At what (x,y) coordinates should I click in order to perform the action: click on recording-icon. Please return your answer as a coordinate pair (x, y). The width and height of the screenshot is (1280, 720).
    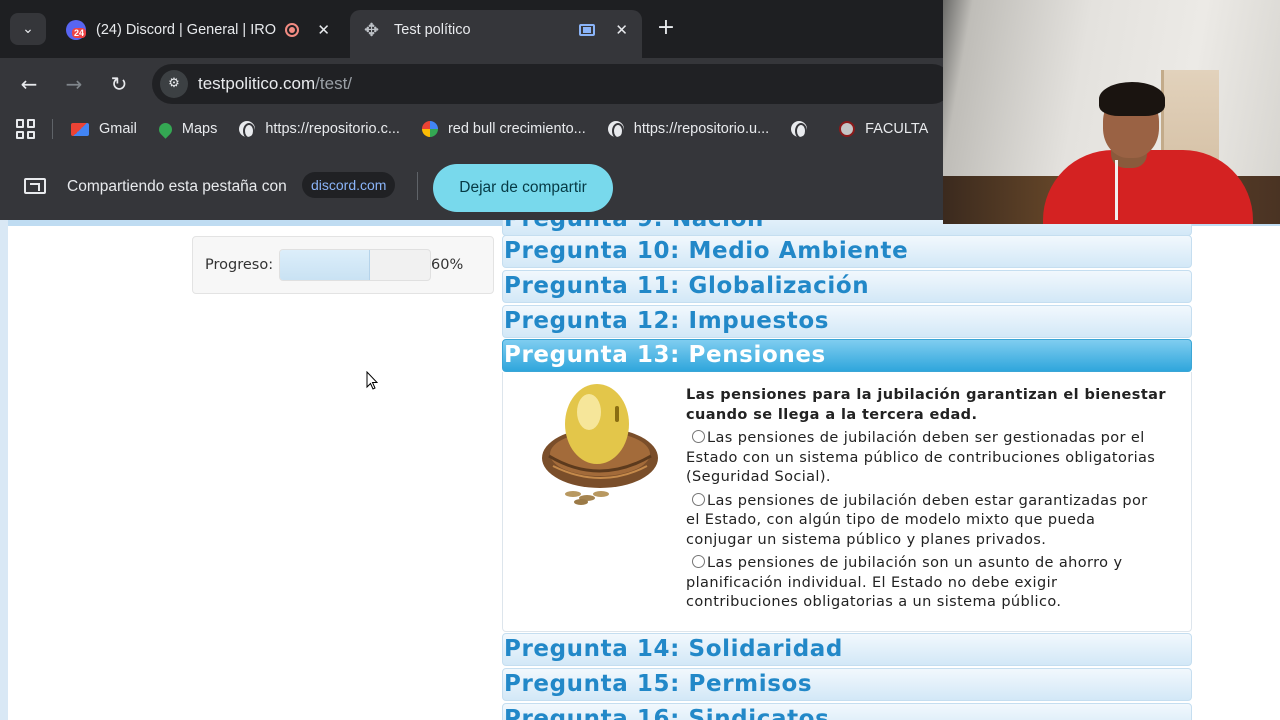
    Looking at the image, I should click on (292, 30).